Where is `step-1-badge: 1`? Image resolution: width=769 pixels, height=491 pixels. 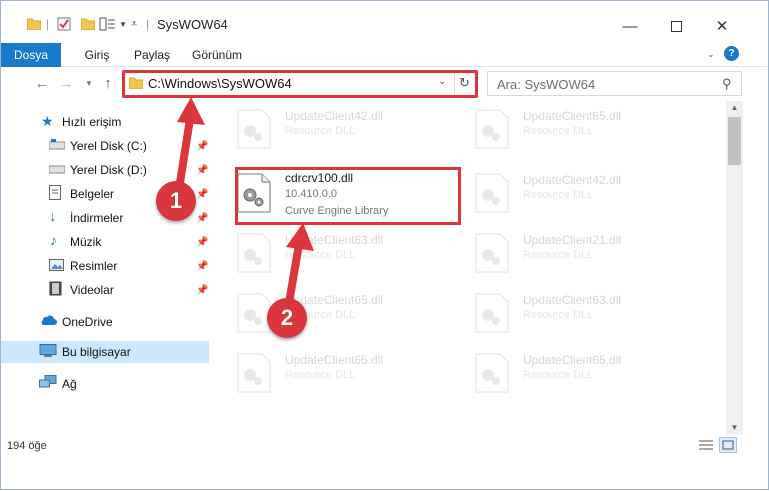
step-1-badge: 1 is located at coordinates (176, 201).